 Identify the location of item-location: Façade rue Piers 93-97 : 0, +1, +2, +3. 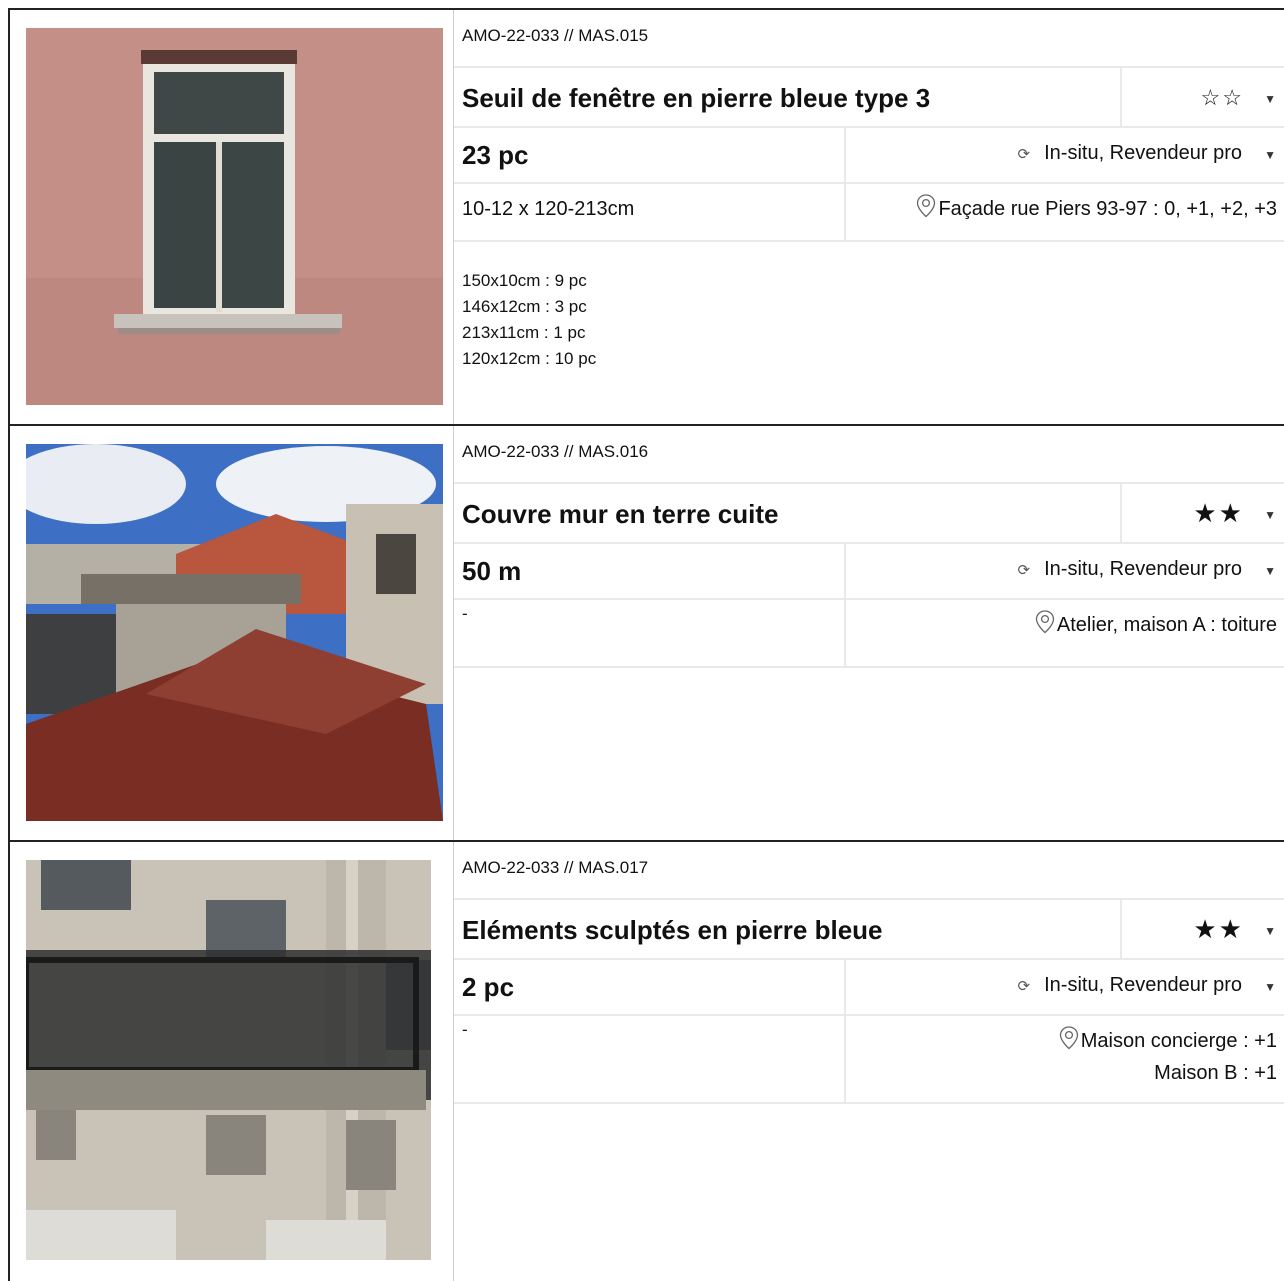
(1096, 210).